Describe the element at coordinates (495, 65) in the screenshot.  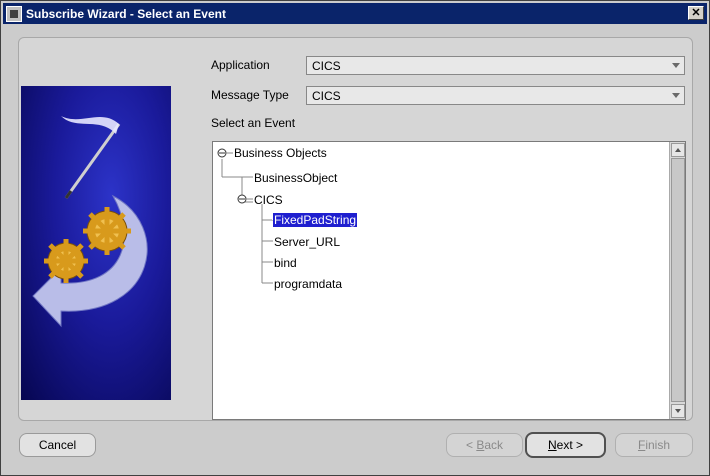
I see `application-select: CICS` at that location.